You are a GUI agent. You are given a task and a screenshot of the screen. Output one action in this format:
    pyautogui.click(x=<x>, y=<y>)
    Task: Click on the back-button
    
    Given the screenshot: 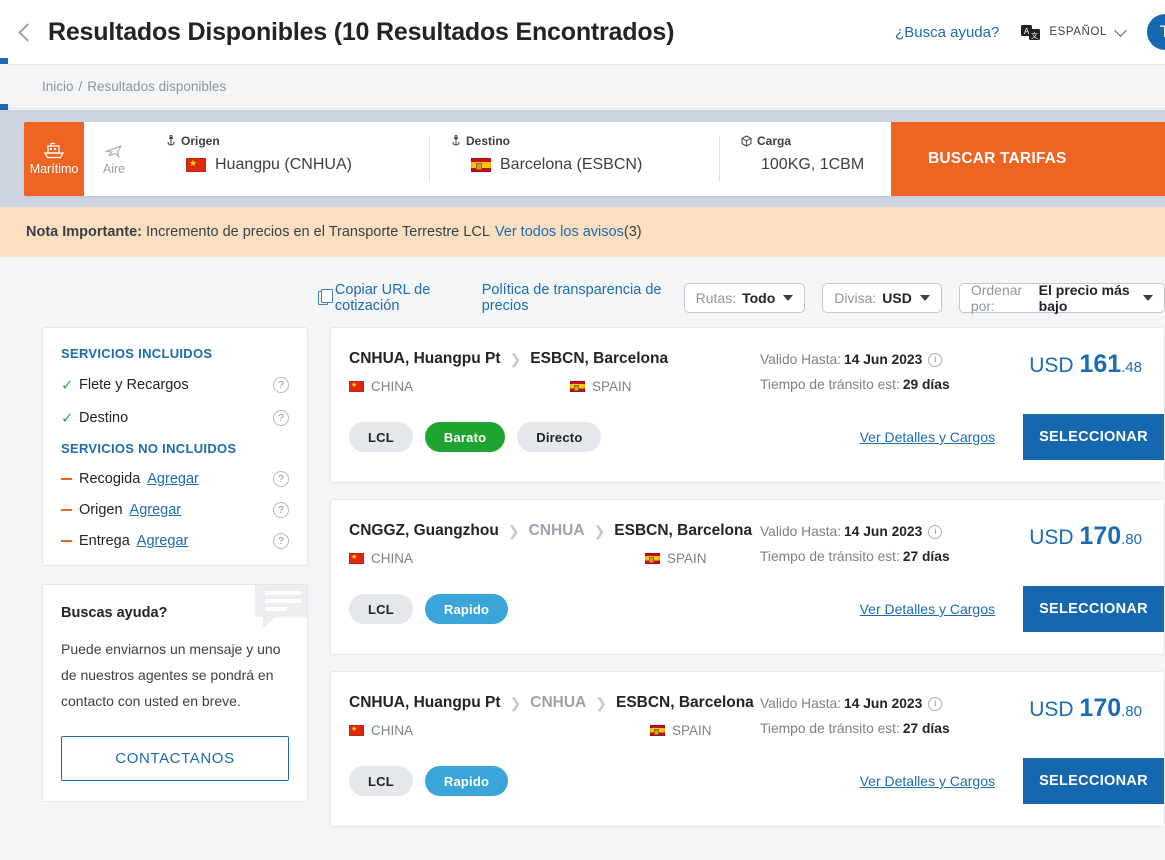 What is the action you would take?
    pyautogui.click(x=25, y=32)
    